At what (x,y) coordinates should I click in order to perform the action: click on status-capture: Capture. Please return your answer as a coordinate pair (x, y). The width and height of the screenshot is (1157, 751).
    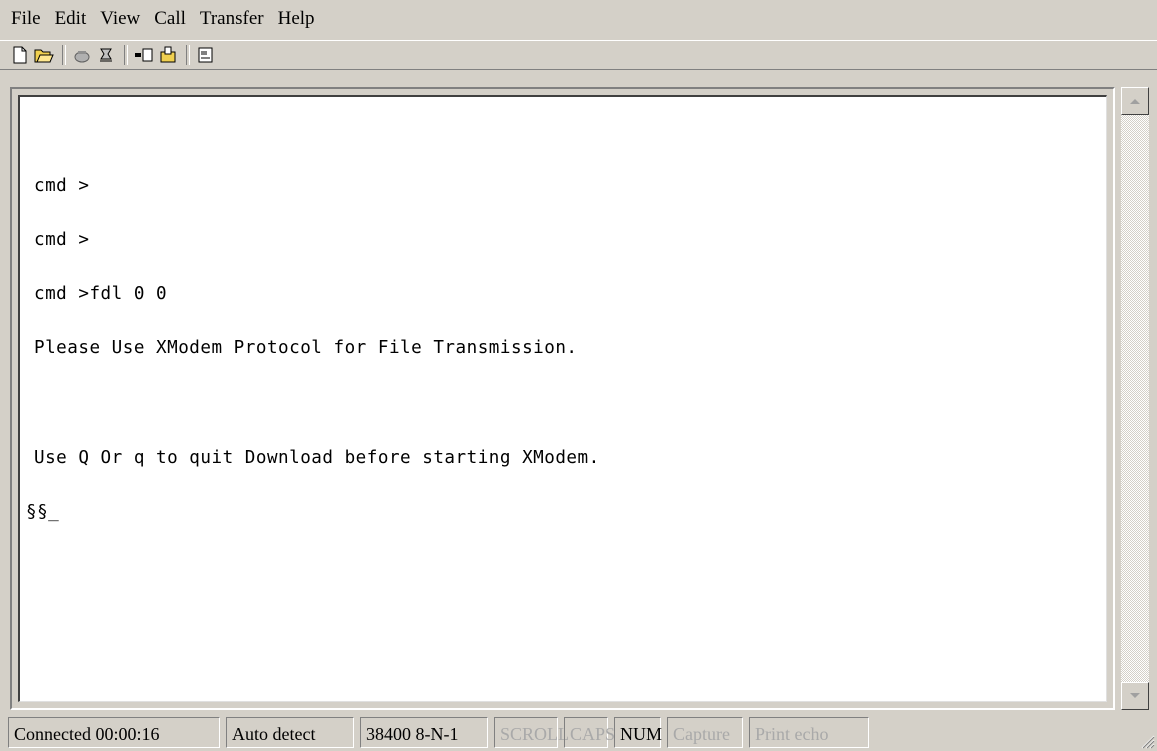
    Looking at the image, I should click on (705, 732).